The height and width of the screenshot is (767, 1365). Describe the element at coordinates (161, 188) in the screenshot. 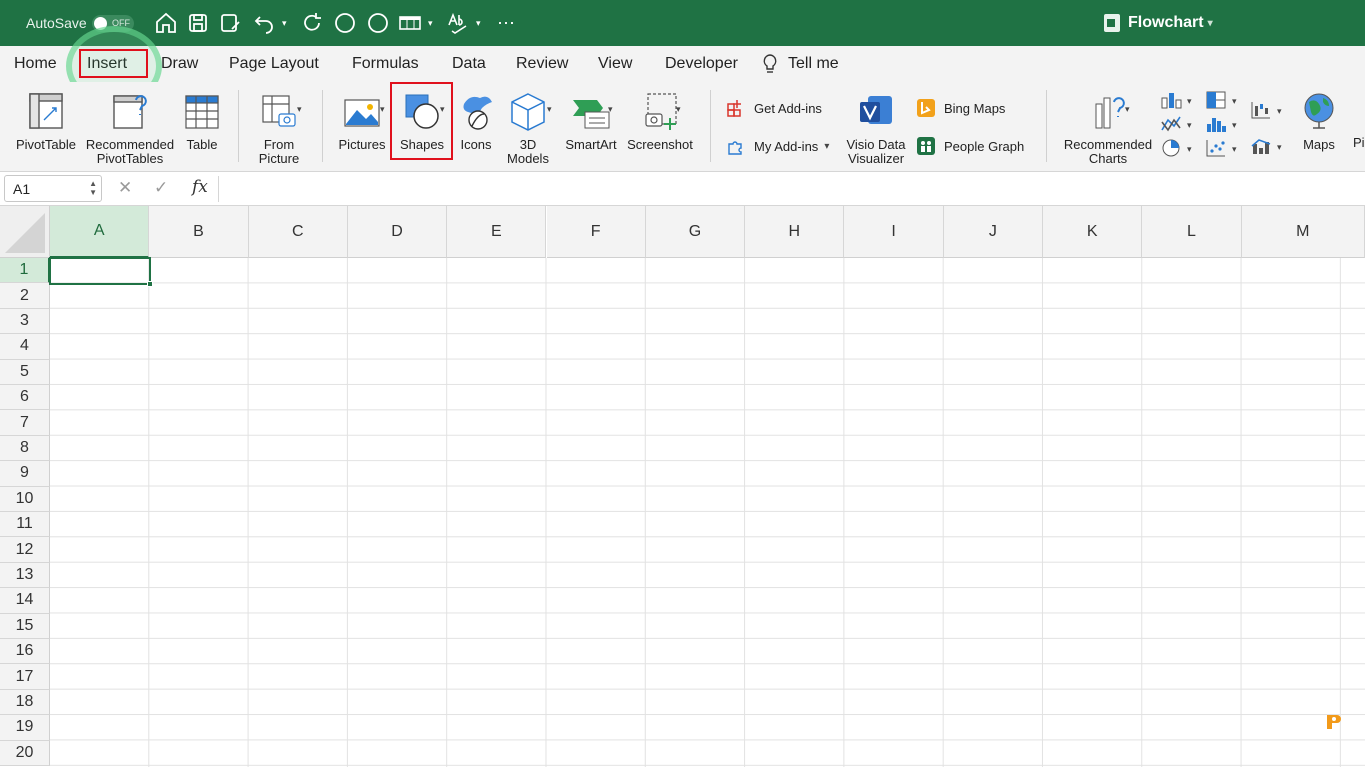

I see `enter-check-icon: ✓` at that location.